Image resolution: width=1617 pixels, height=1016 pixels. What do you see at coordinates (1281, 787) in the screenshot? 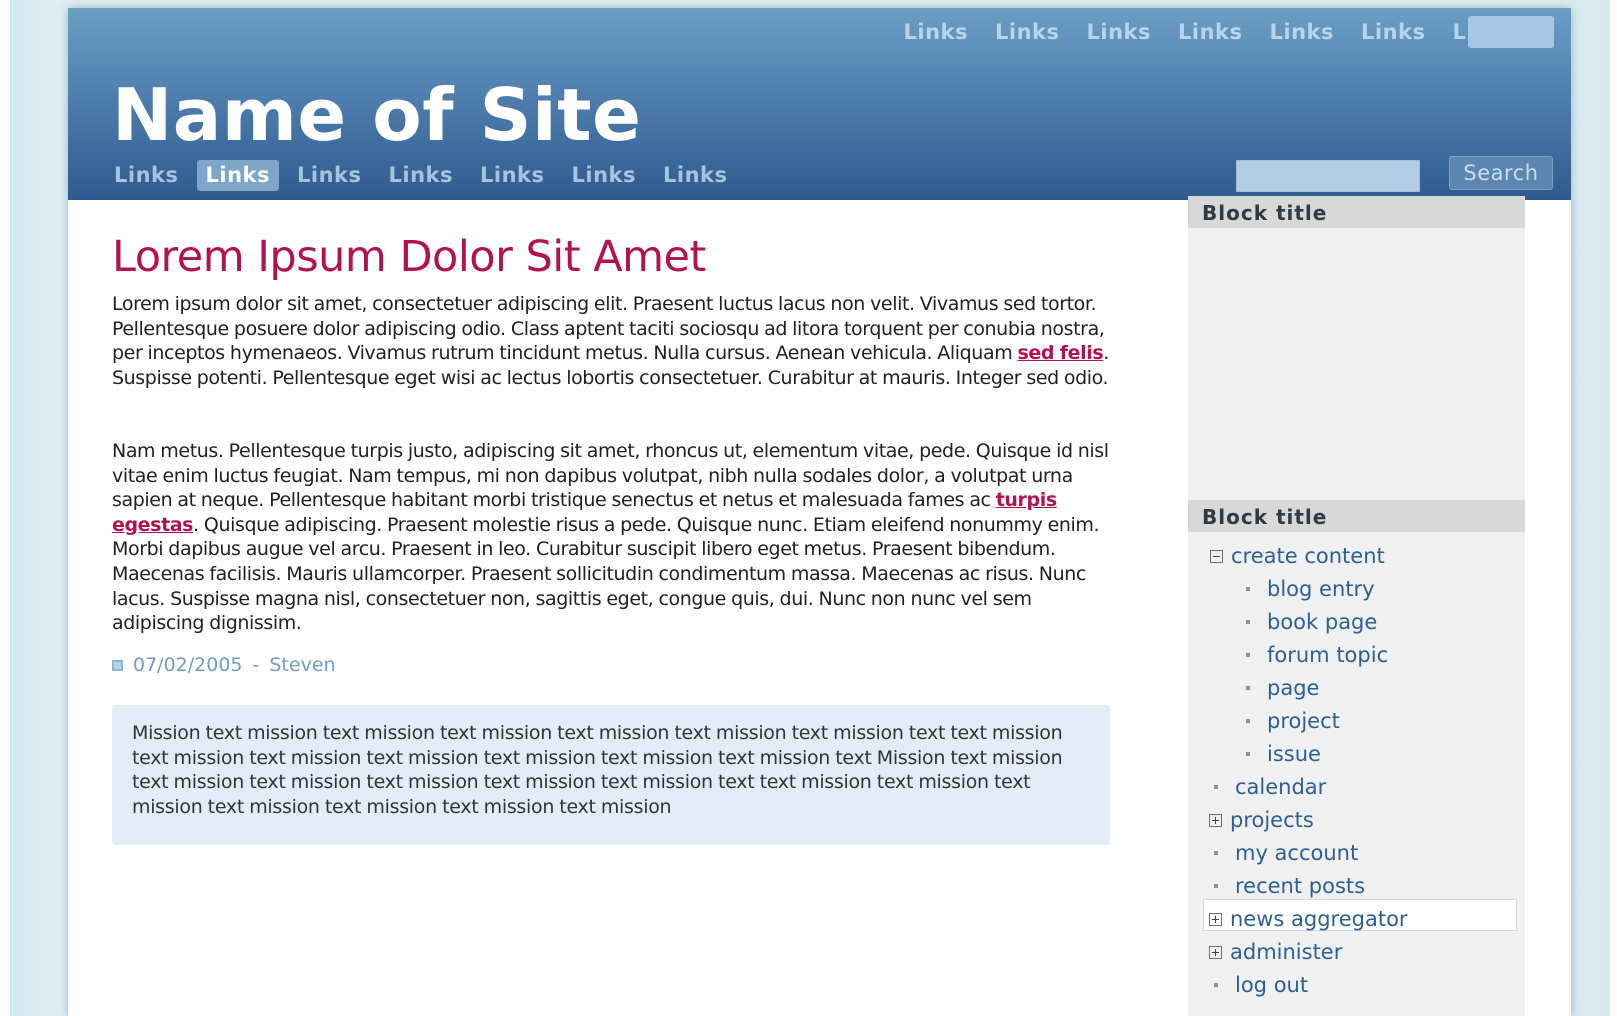
I see `nav-label: calendar` at bounding box center [1281, 787].